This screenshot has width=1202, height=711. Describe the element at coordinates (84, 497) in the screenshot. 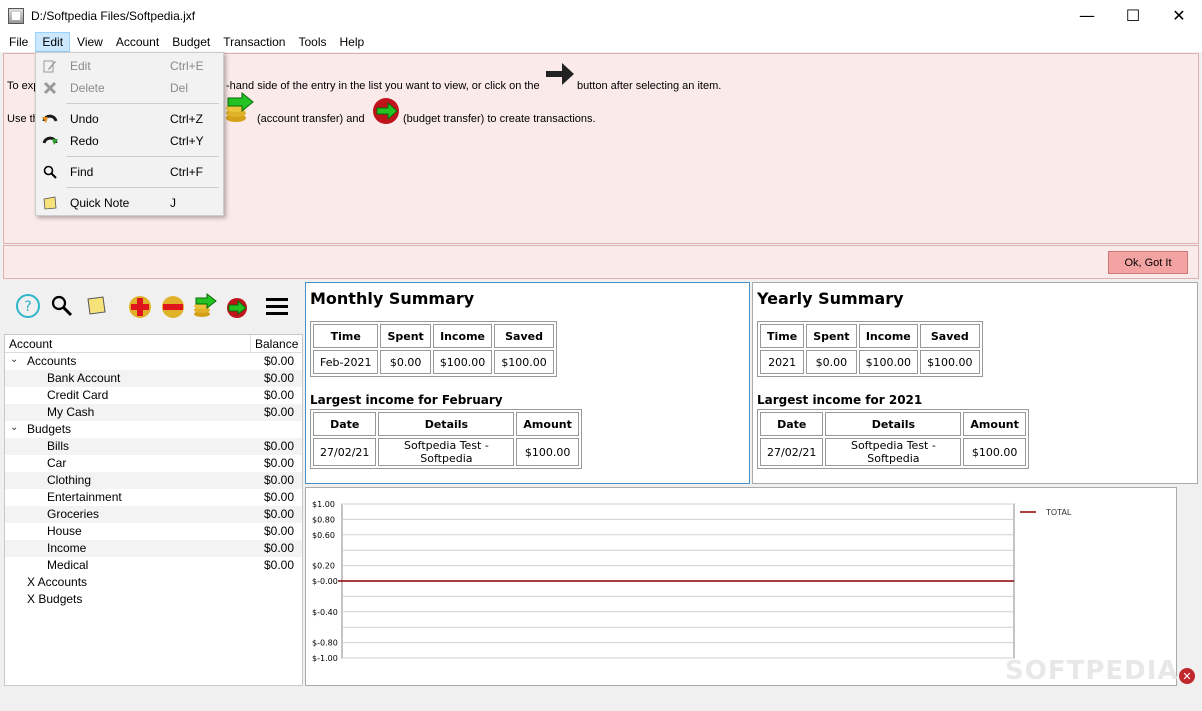

I see `tree-row-label: Entertainment` at that location.